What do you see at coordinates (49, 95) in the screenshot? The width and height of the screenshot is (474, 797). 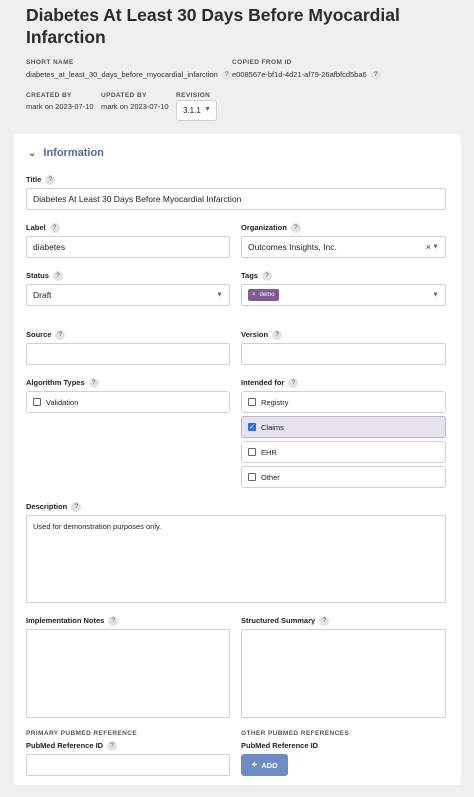 I see `created-by-label: CREATED BY` at bounding box center [49, 95].